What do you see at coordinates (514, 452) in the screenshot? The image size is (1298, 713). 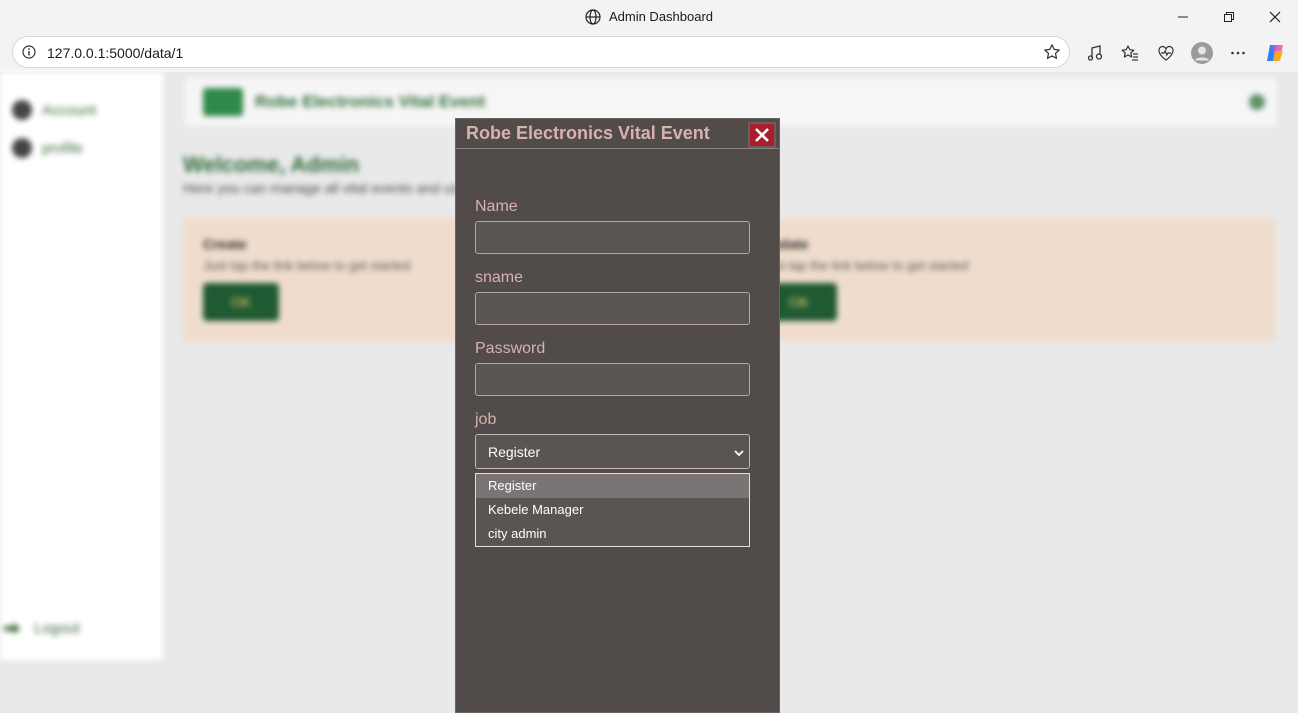 I see `job-select-value: Register` at bounding box center [514, 452].